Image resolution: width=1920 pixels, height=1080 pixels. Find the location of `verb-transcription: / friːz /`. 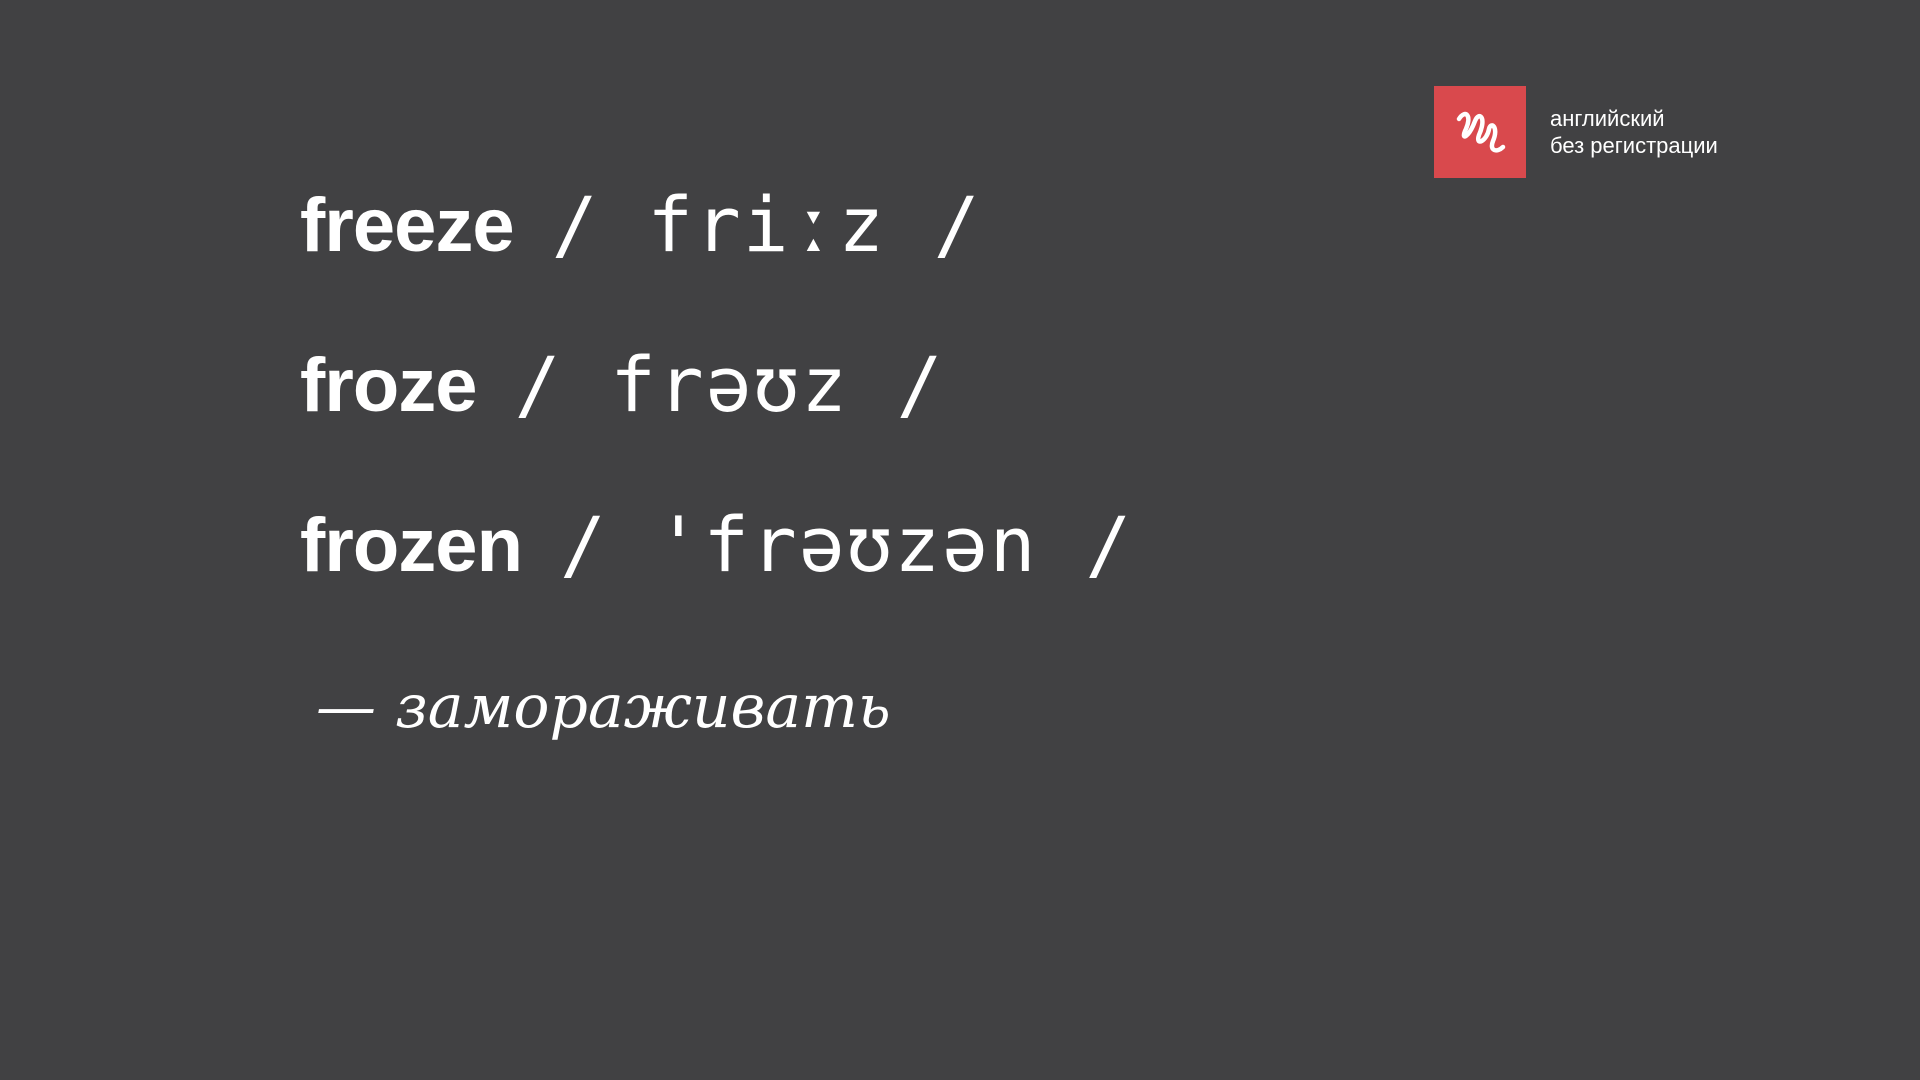

verb-transcription: / friːz / is located at coordinates (766, 224).